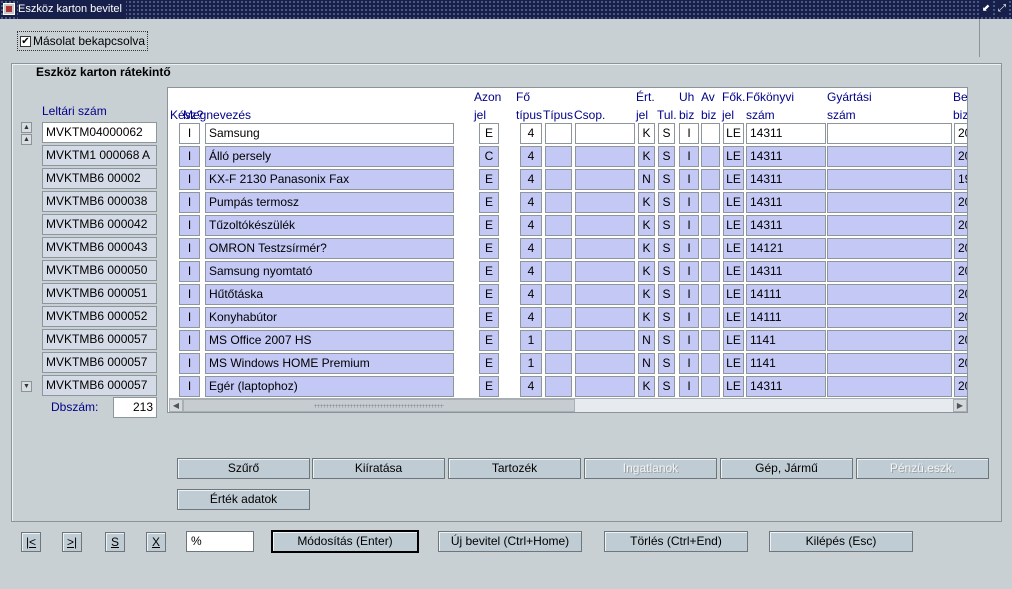 This screenshot has width=1012, height=589. Describe the element at coordinates (646, 179) in the screenshot. I see `cell-ert: N` at that location.